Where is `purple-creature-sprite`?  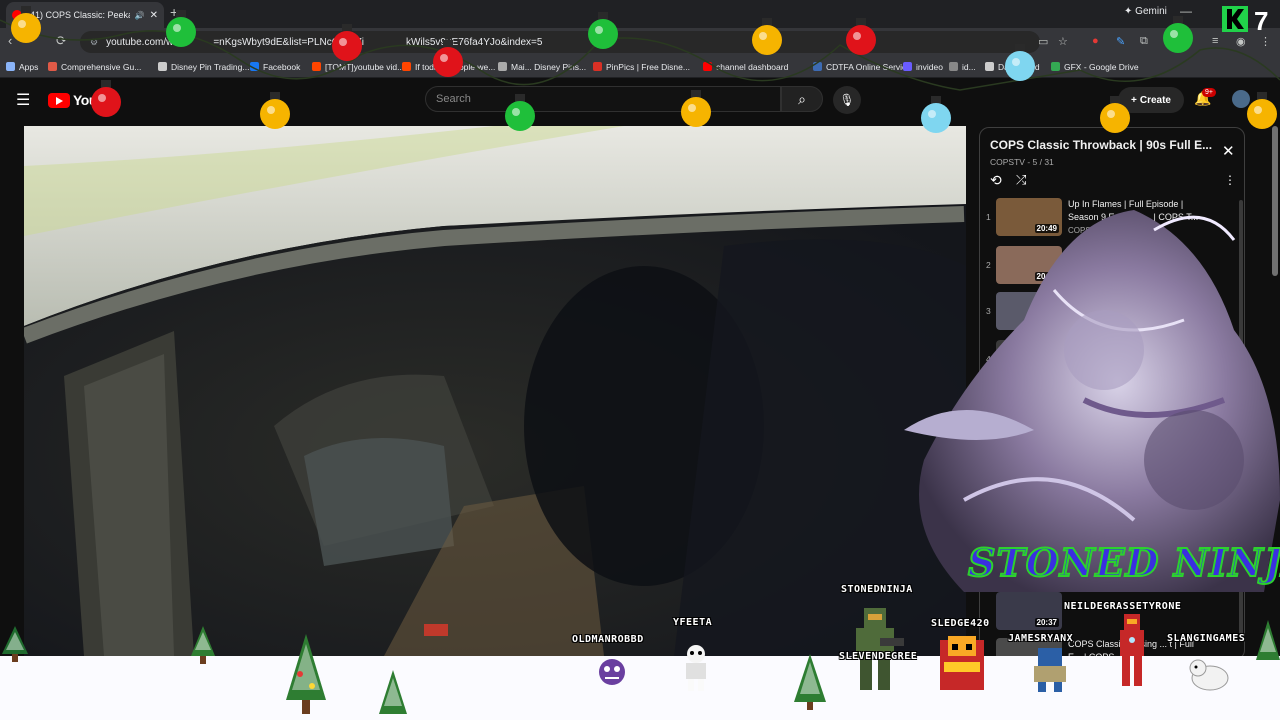
purple-creature-sprite is located at coordinates (612, 672).